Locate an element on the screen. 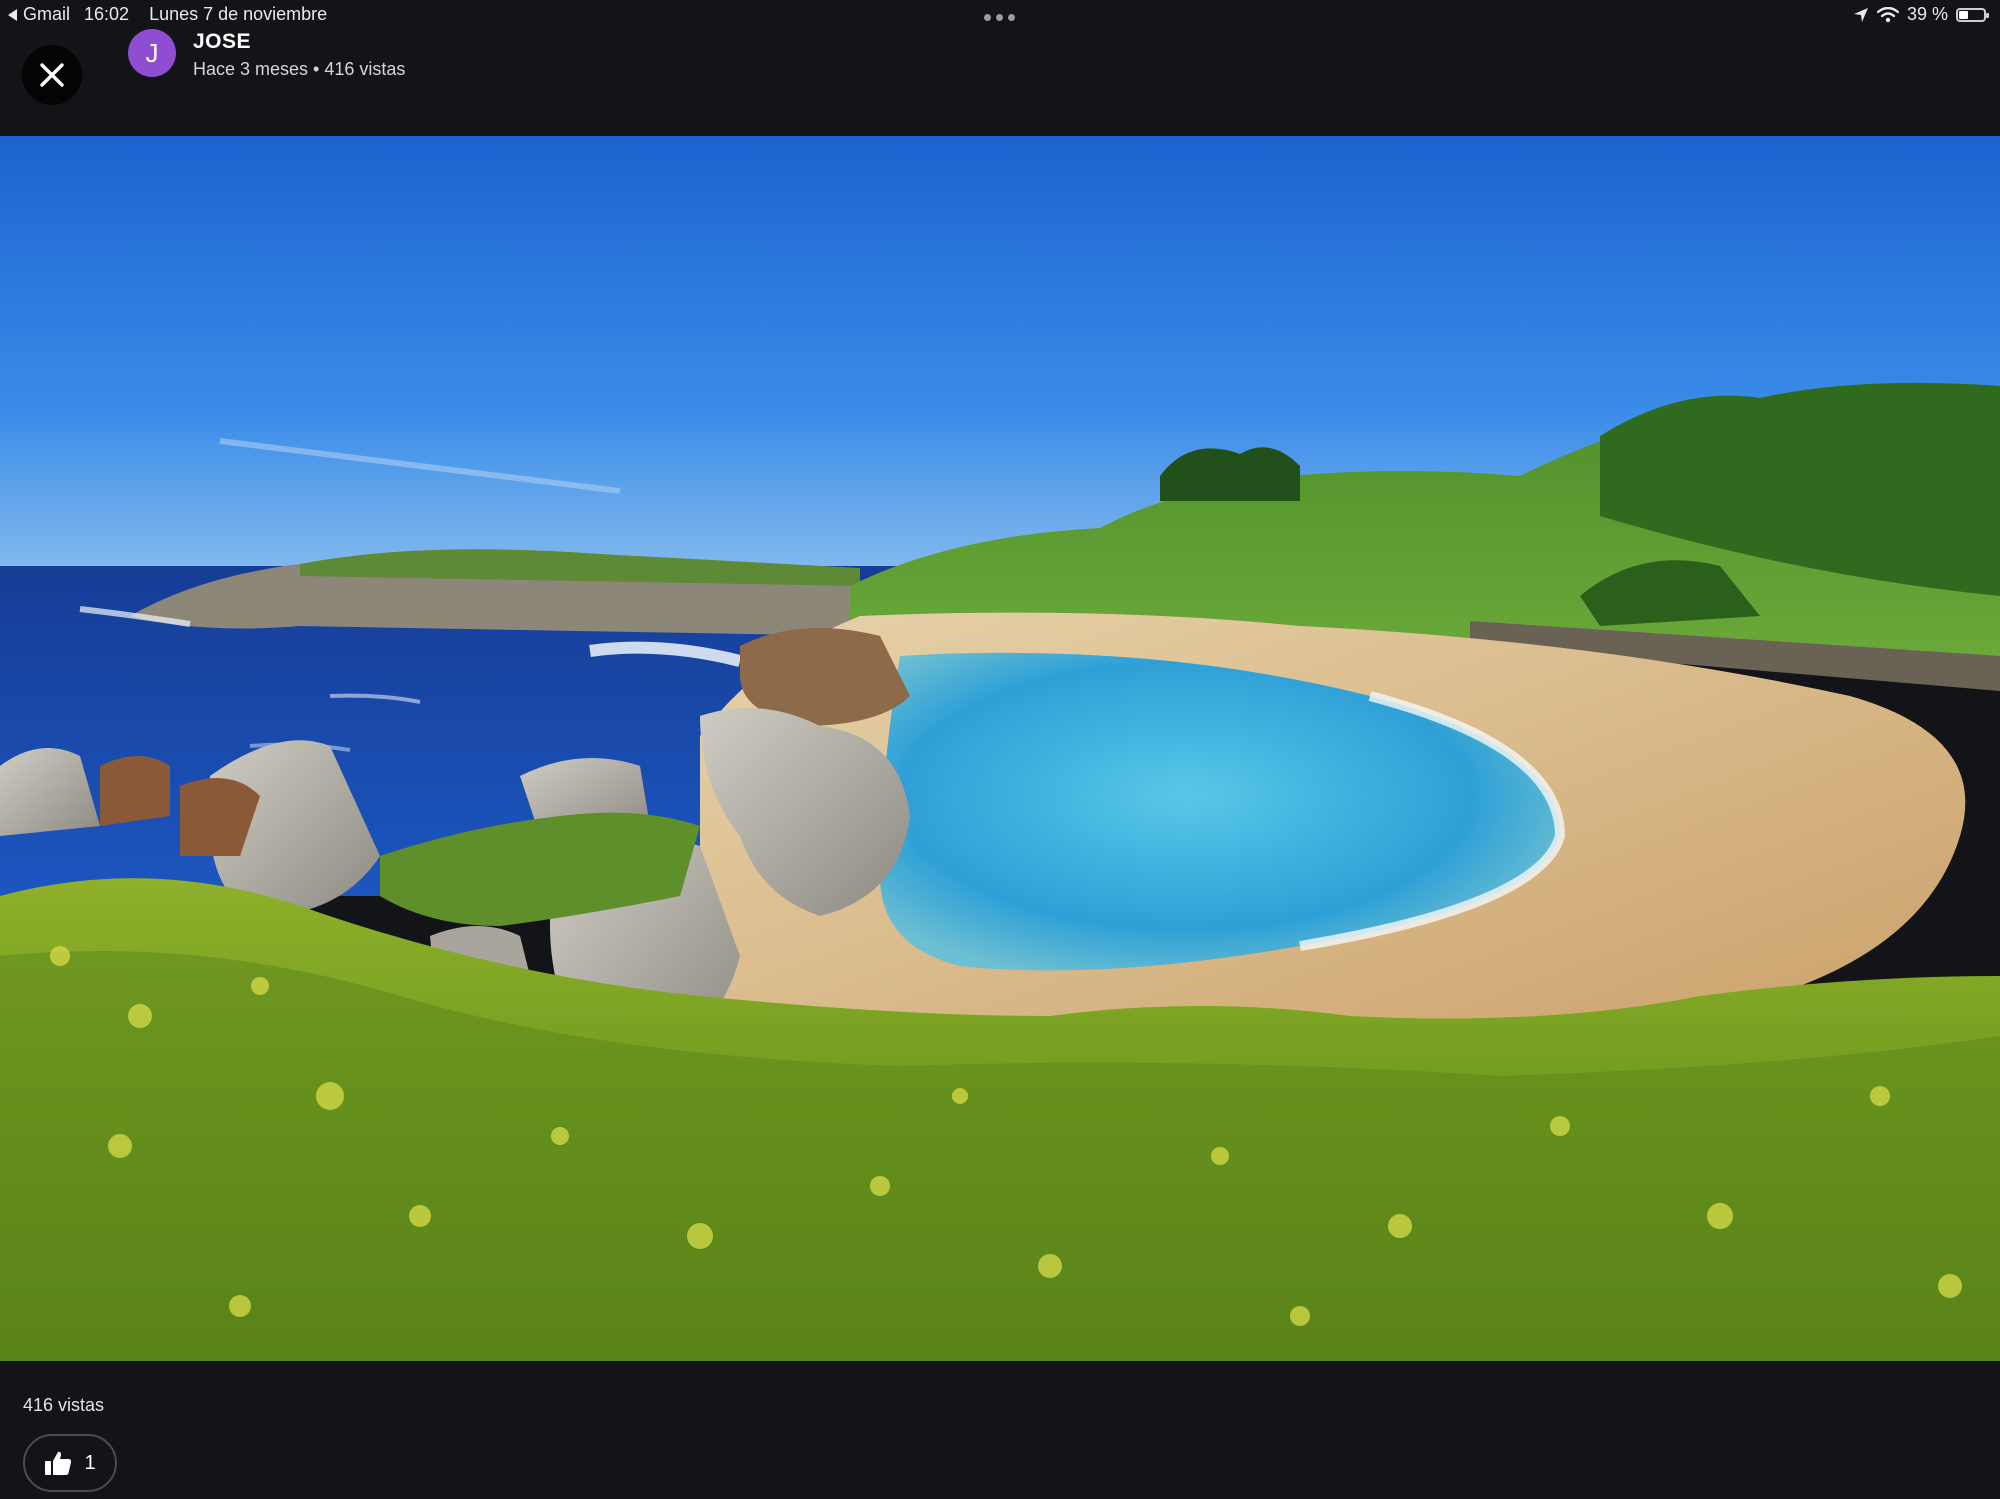 Image resolution: width=2000 pixels, height=1499 pixels. battery-icon is located at coordinates (1972, 14).